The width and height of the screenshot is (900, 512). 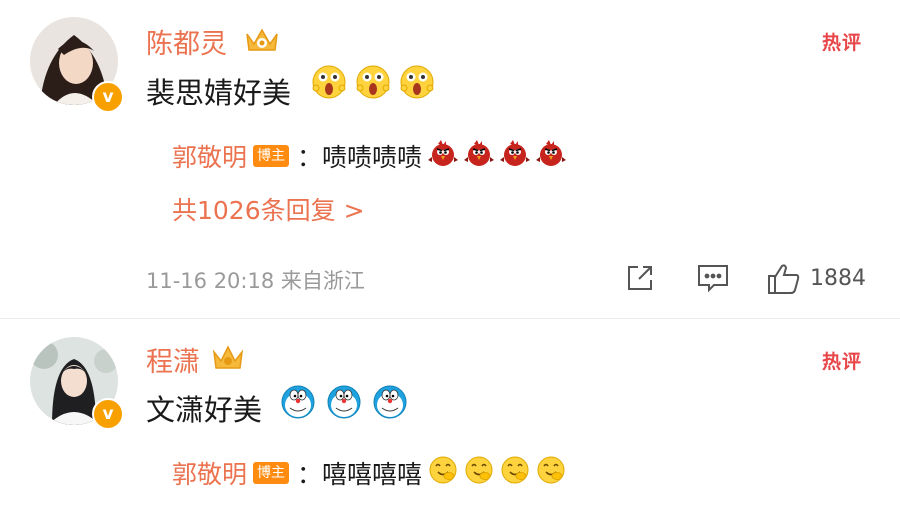 I want to click on comment-meta: 11-16 20:18 来自浙江, so click(x=255, y=280).